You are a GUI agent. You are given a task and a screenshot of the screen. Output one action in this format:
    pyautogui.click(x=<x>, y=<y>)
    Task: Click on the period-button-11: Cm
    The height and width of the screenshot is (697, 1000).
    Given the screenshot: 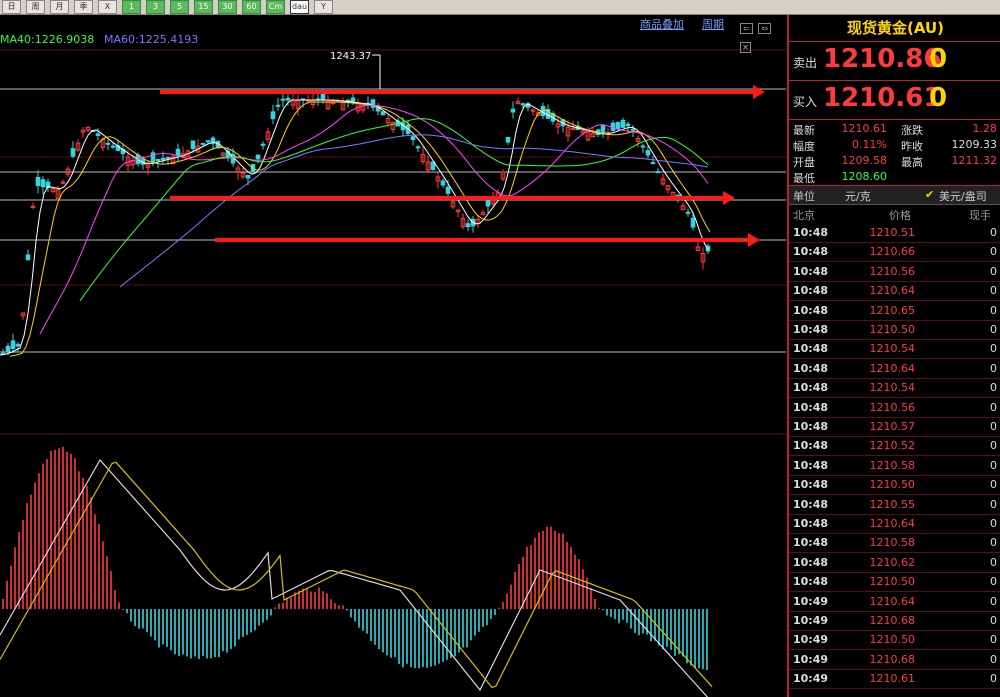 What is the action you would take?
    pyautogui.click(x=275, y=7)
    